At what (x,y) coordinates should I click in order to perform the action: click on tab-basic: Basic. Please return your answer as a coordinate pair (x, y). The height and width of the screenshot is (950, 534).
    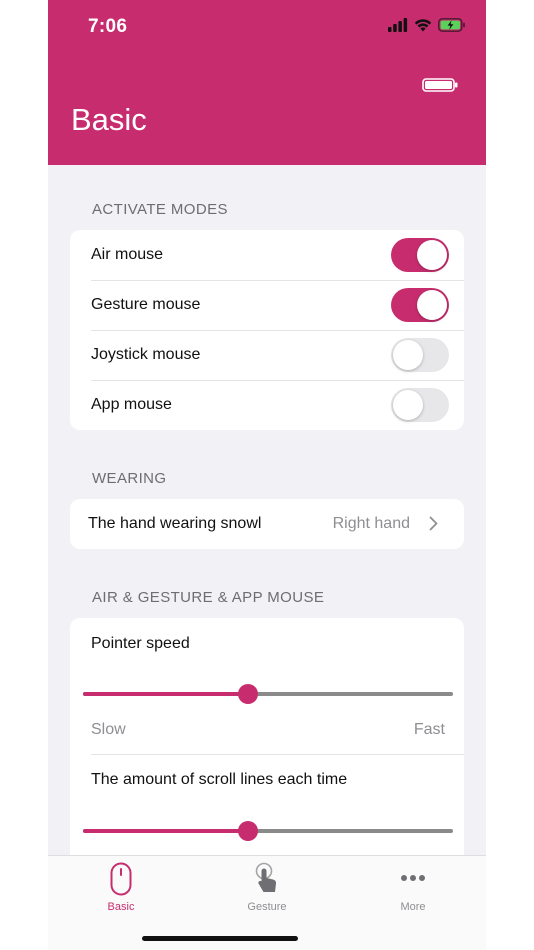
    Looking at the image, I should click on (121, 891).